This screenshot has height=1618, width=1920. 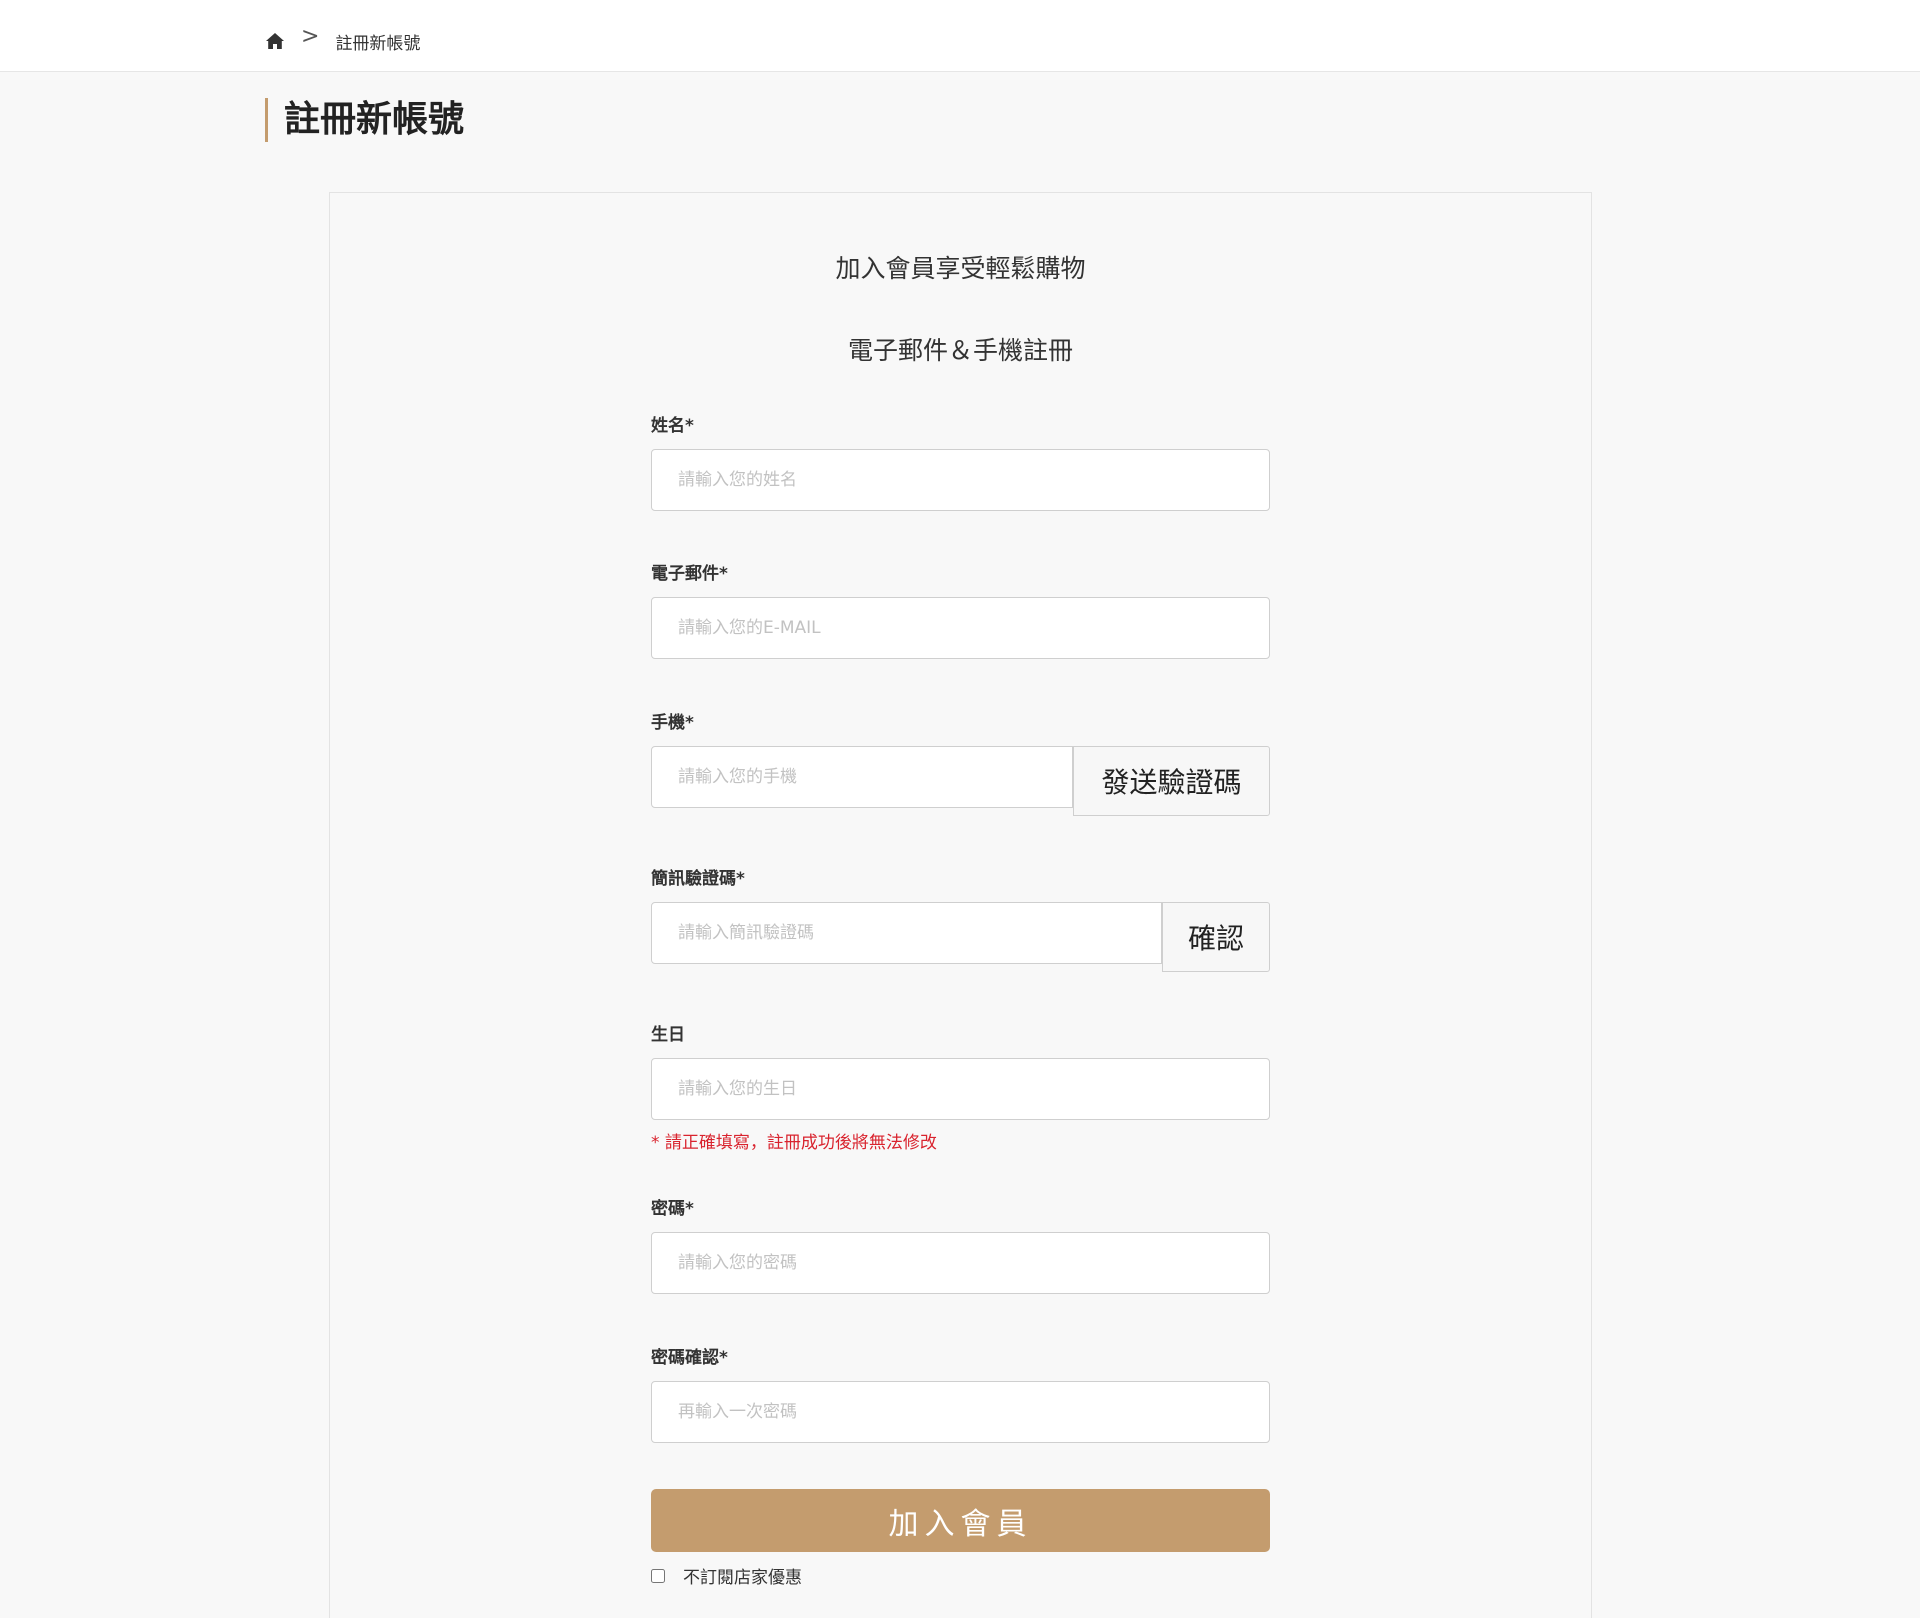 What do you see at coordinates (960, 36) in the screenshot?
I see `top-bar: > 註冊新帳號` at bounding box center [960, 36].